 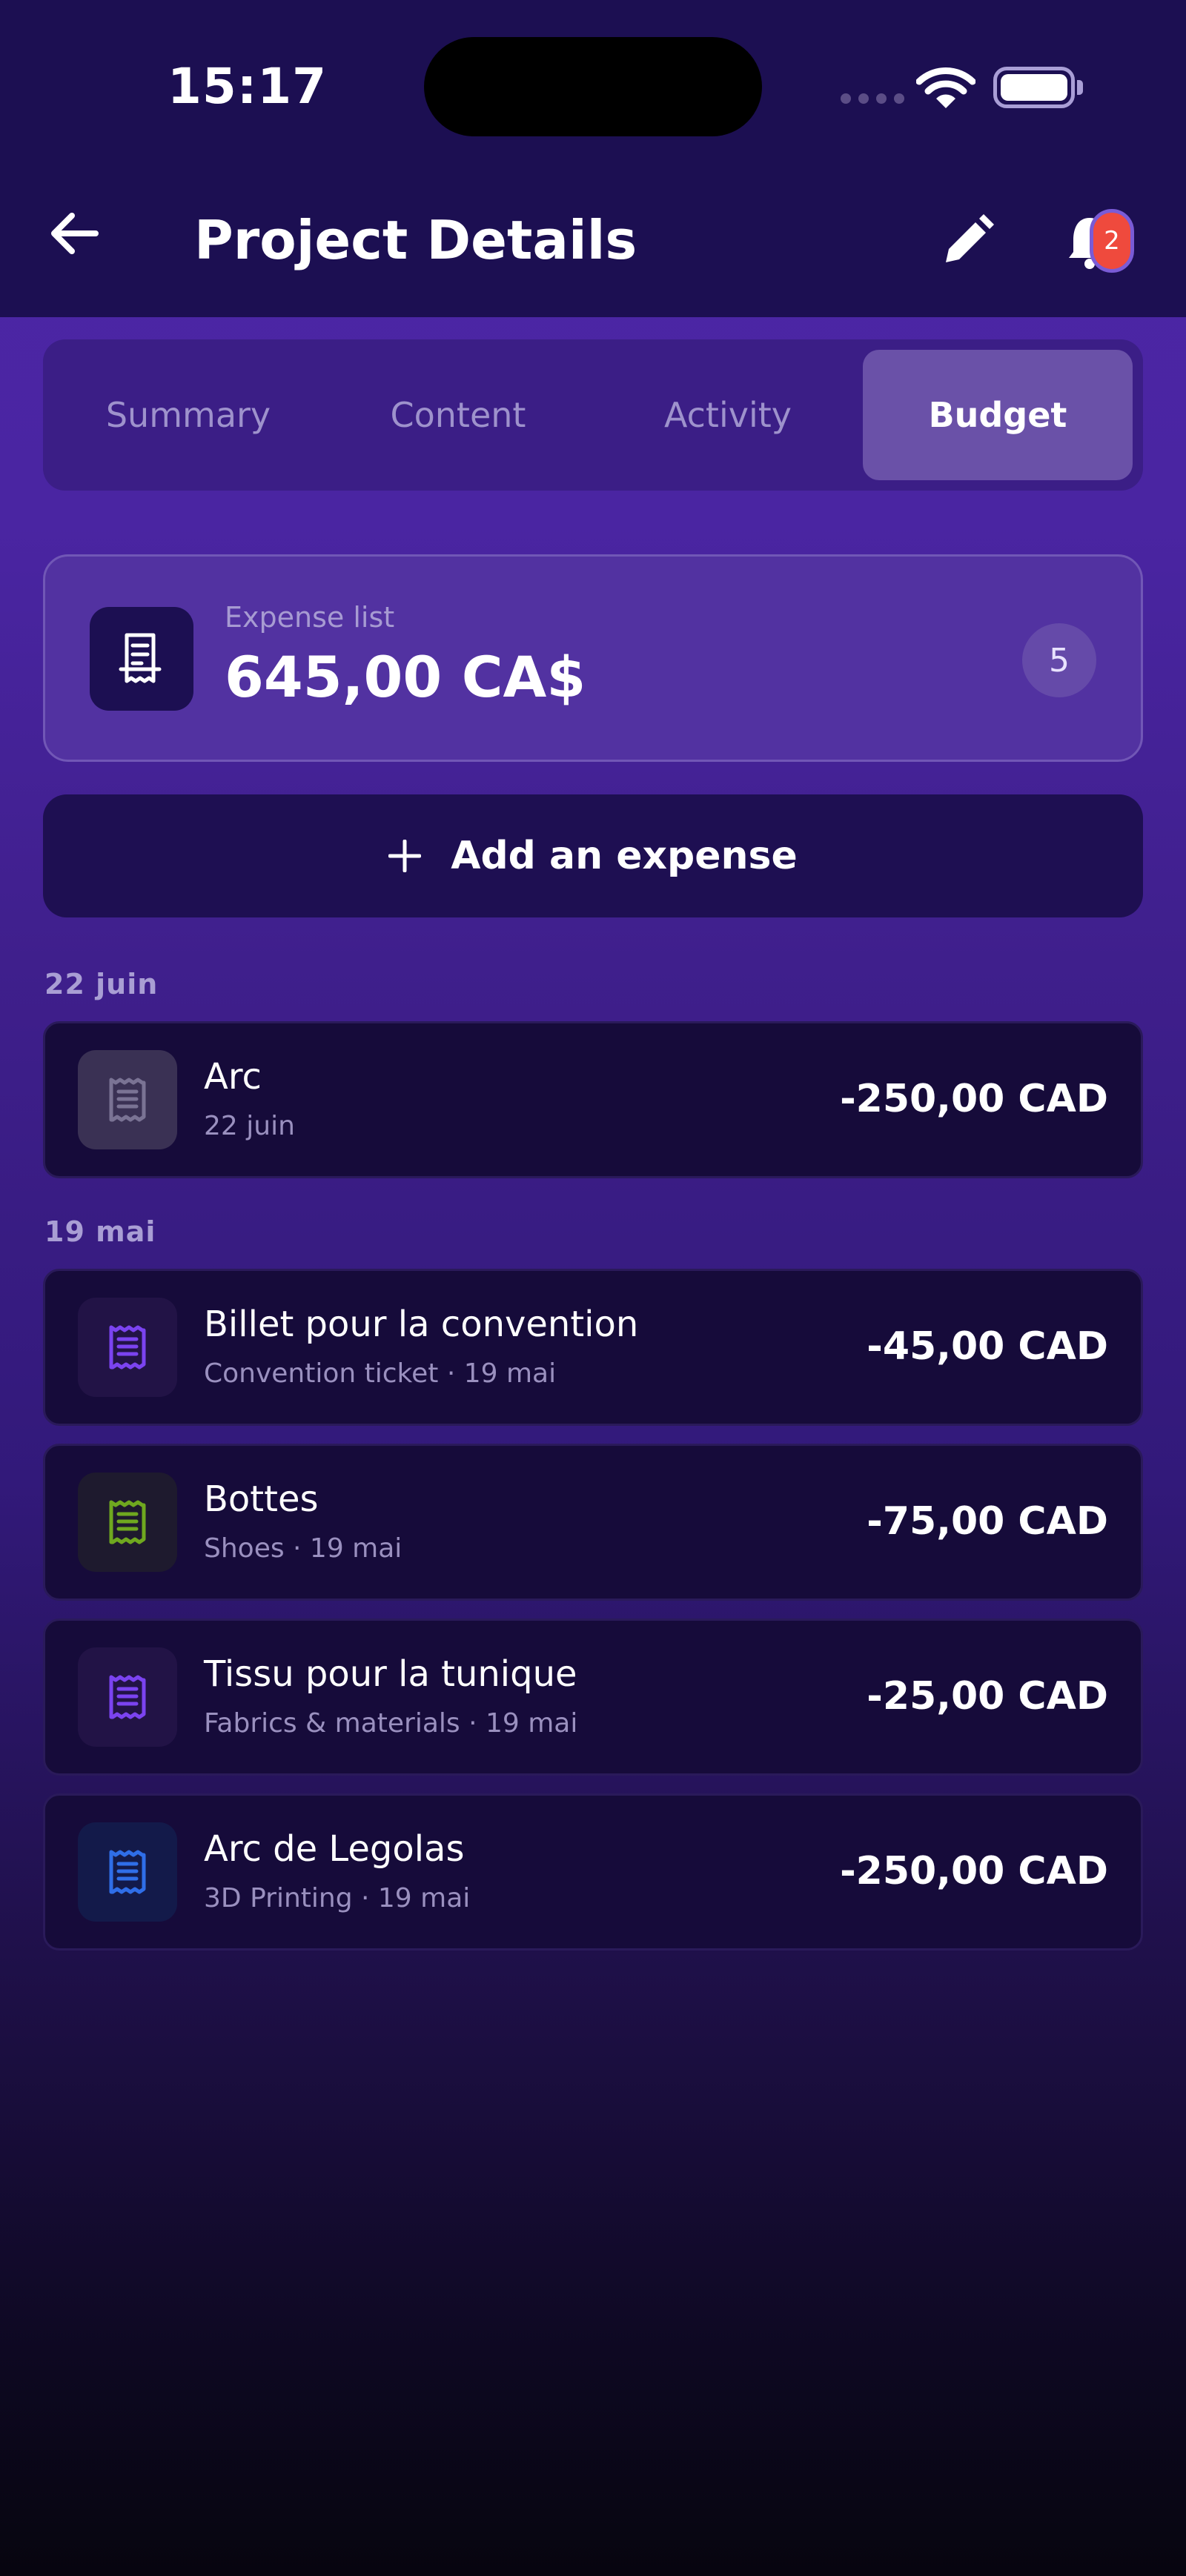 I want to click on tab-budget: Budget, so click(x=998, y=415).